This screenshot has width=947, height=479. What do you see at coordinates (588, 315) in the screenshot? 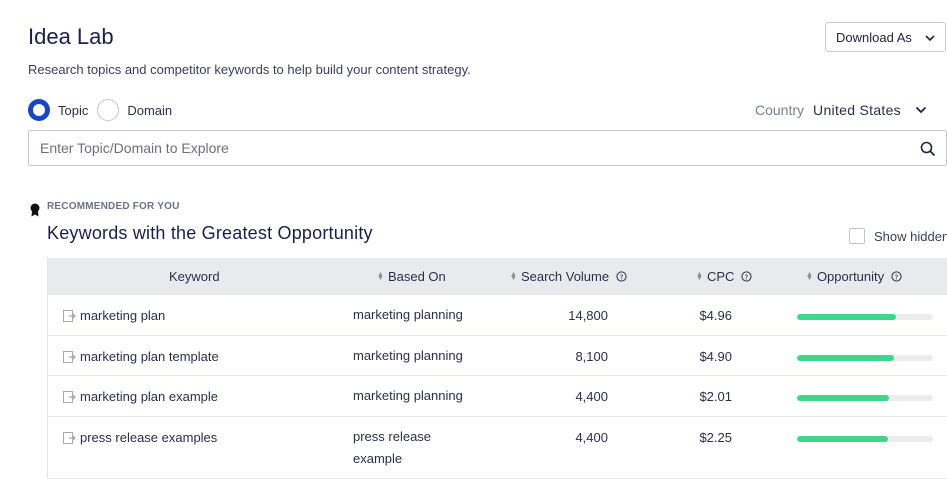
I see `search-volume-cell: 14,800` at bounding box center [588, 315].